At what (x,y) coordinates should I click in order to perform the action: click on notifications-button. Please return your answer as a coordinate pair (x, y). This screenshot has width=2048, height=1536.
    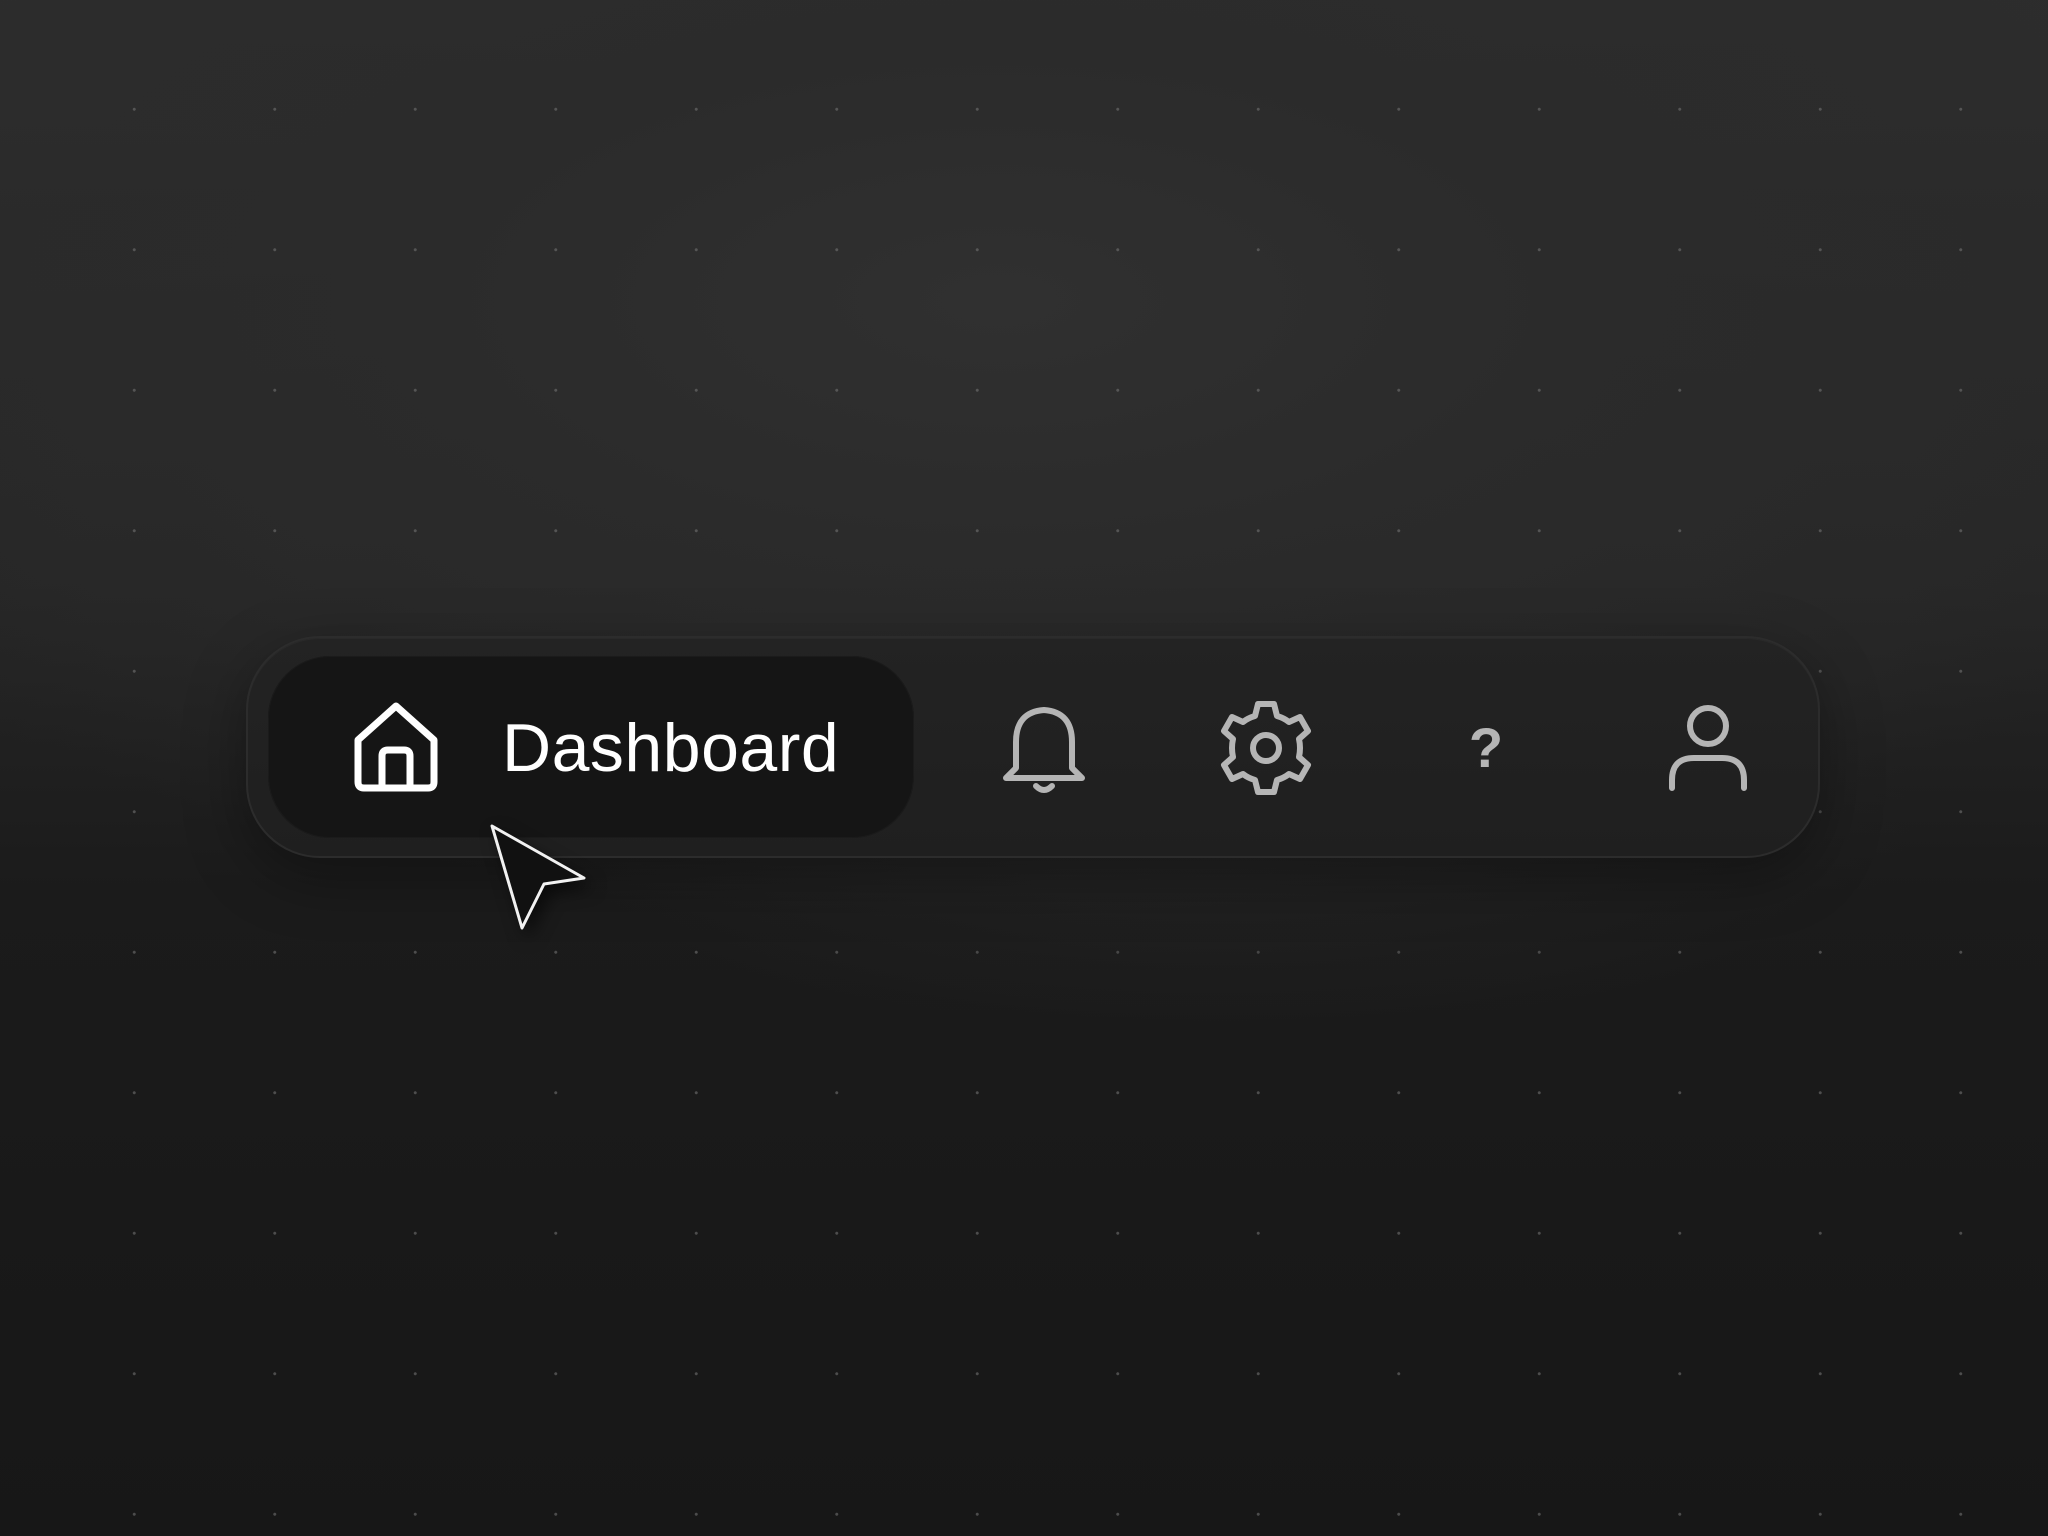
    Looking at the image, I should click on (1044, 748).